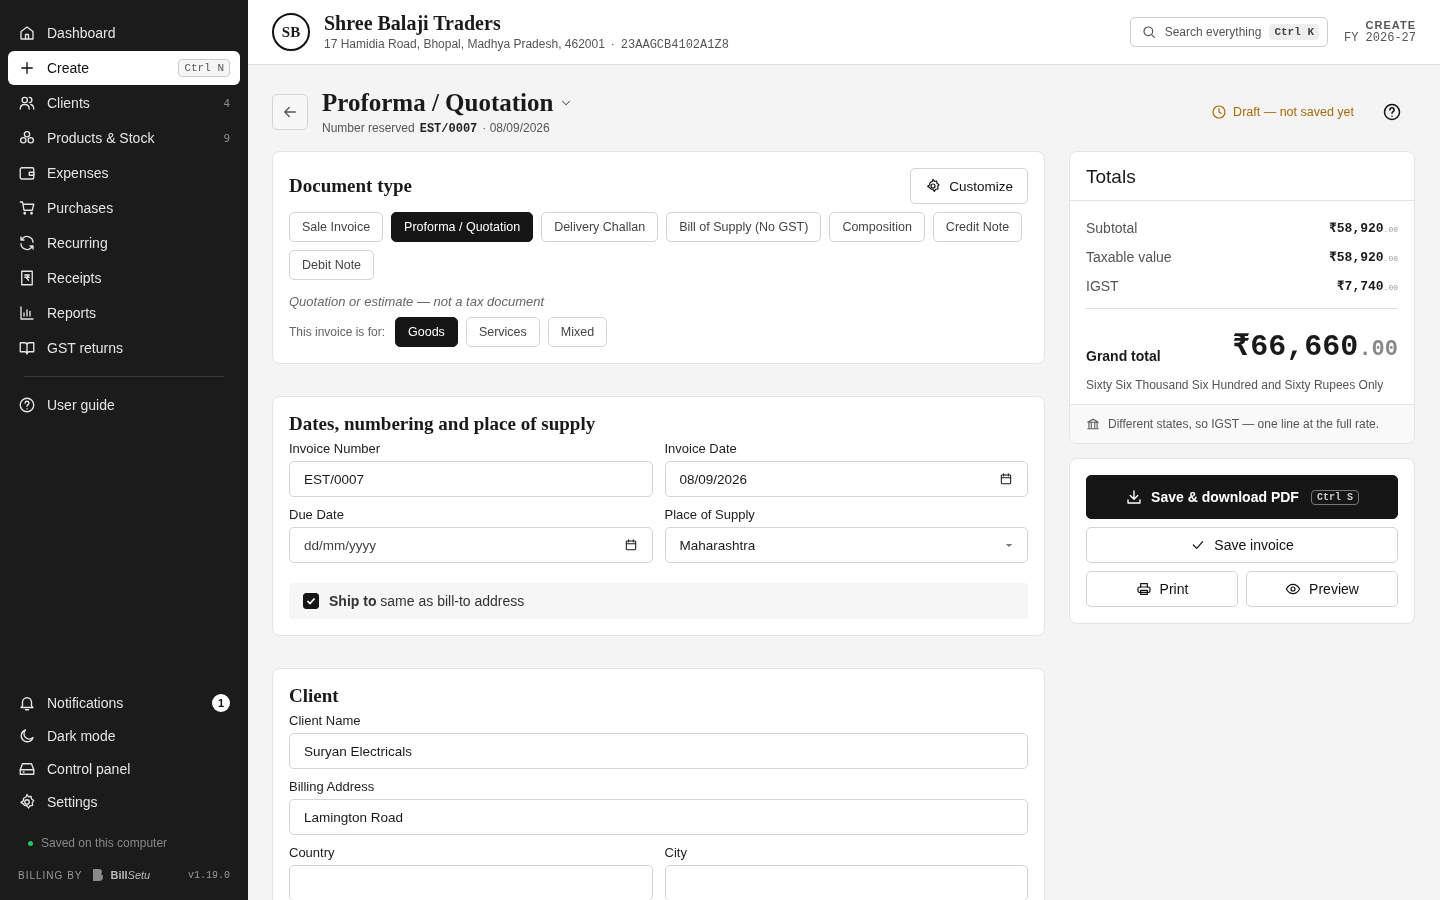 The image size is (1440, 900). What do you see at coordinates (124, 313) in the screenshot?
I see `sidebar-item: Reports` at bounding box center [124, 313].